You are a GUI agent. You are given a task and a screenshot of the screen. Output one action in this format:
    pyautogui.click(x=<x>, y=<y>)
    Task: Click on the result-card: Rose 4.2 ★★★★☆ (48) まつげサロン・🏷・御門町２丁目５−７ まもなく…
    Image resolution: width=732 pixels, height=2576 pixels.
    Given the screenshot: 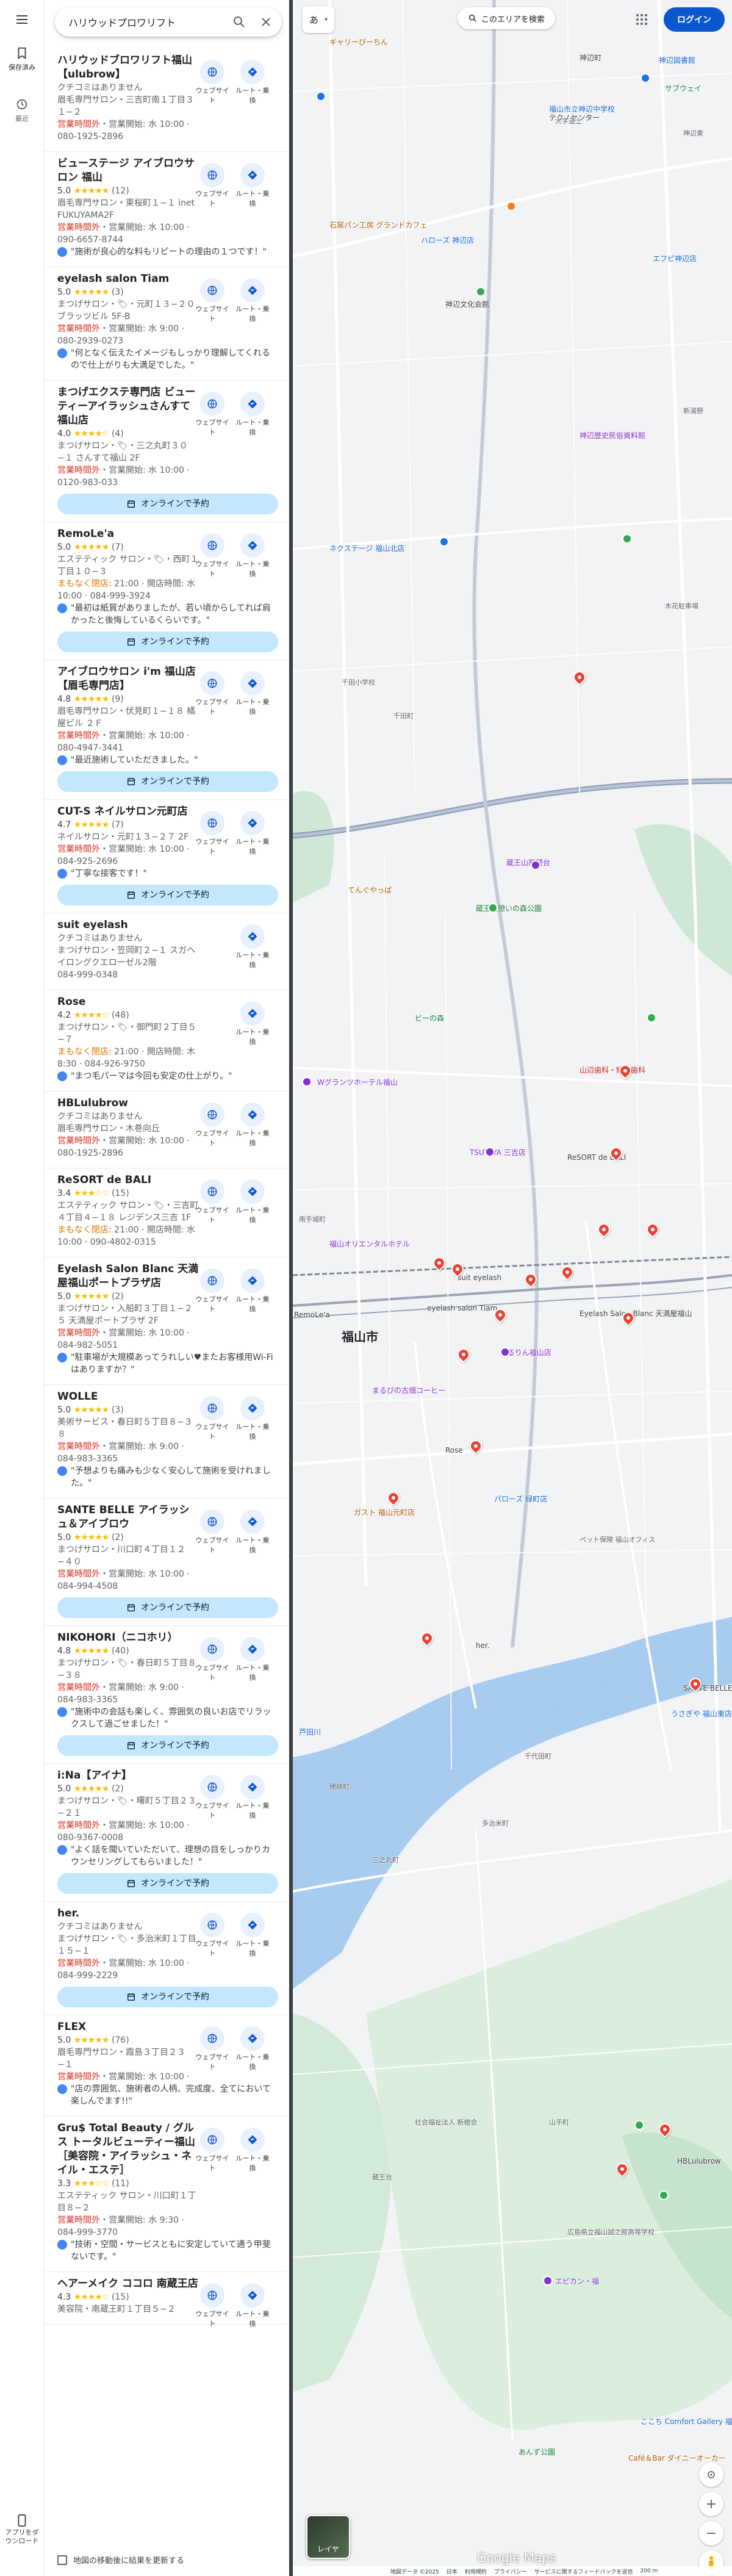 What is the action you would take?
    pyautogui.click(x=166, y=1041)
    